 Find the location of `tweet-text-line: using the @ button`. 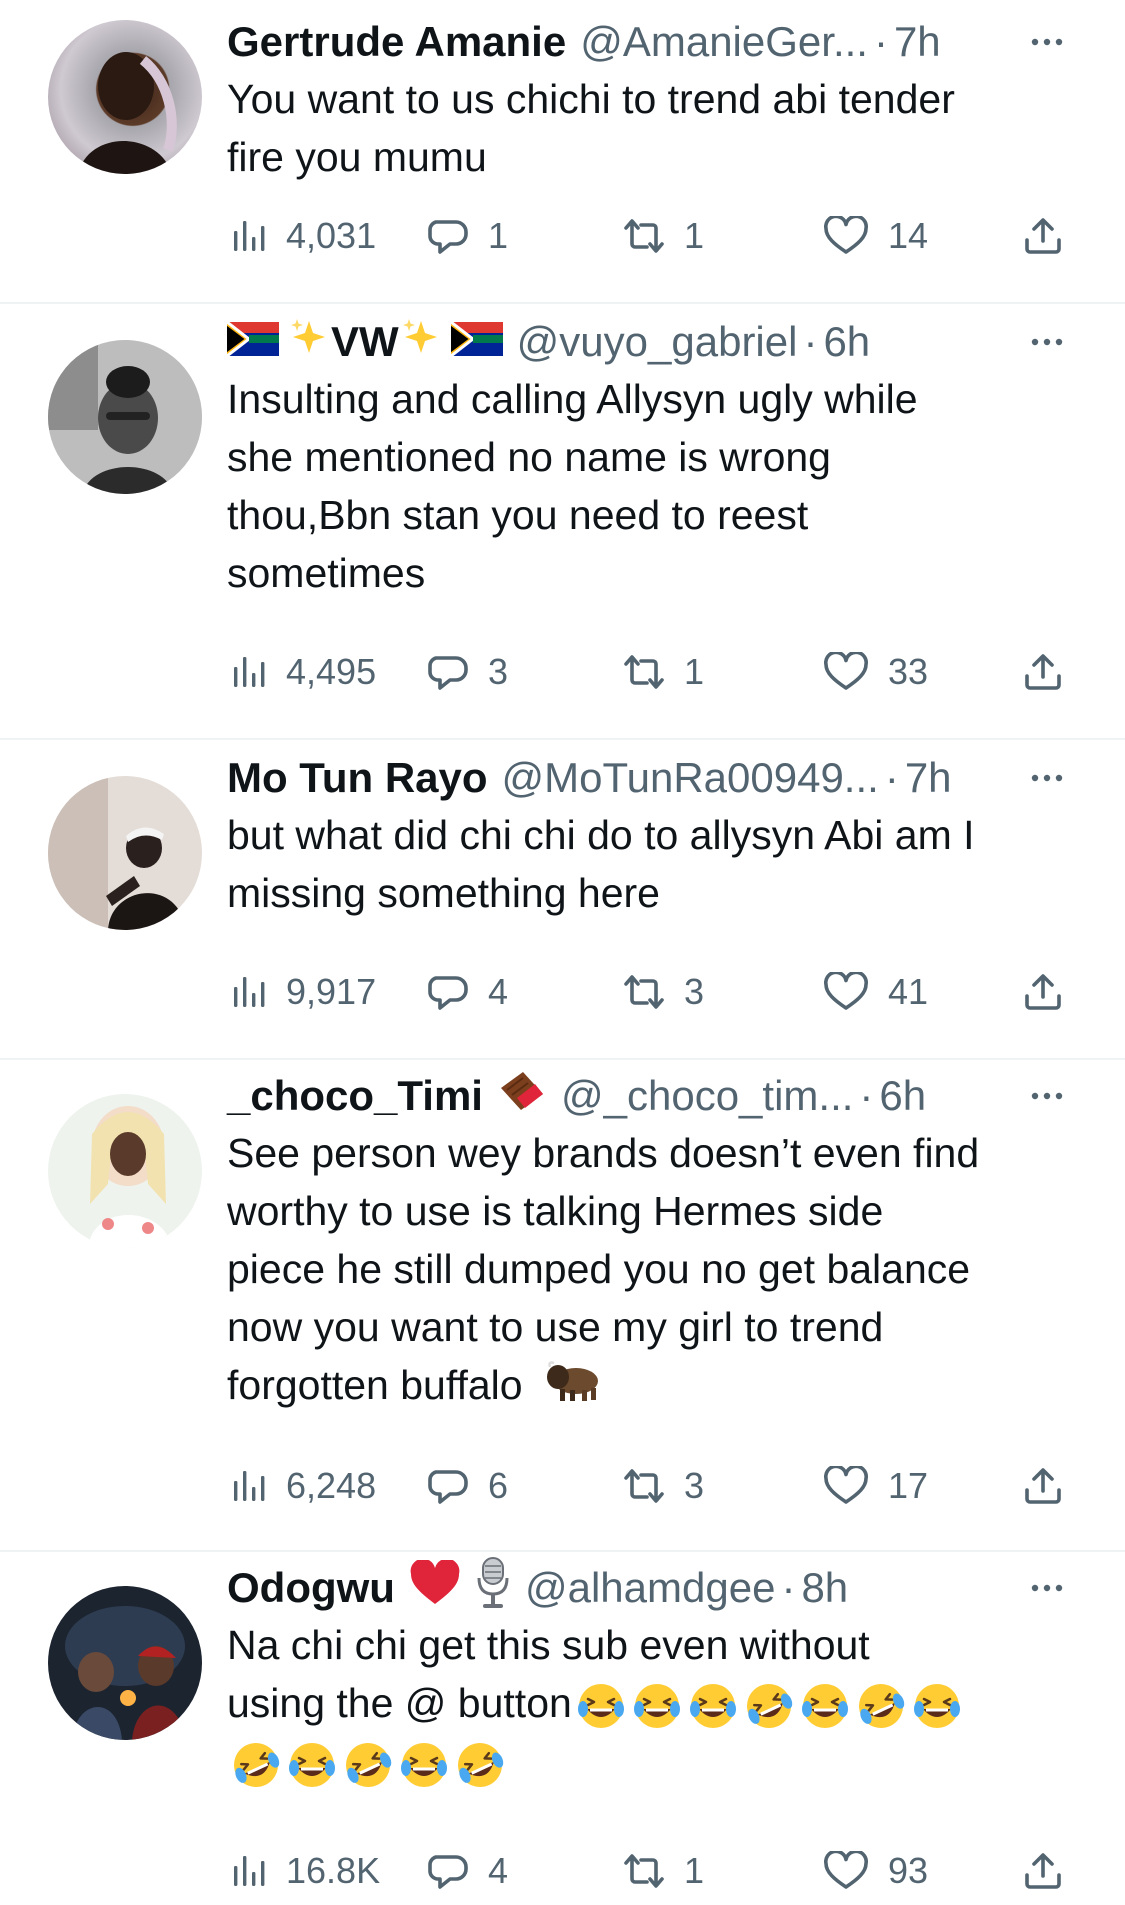

tweet-text-line: using the @ button is located at coordinates (399, 1703).